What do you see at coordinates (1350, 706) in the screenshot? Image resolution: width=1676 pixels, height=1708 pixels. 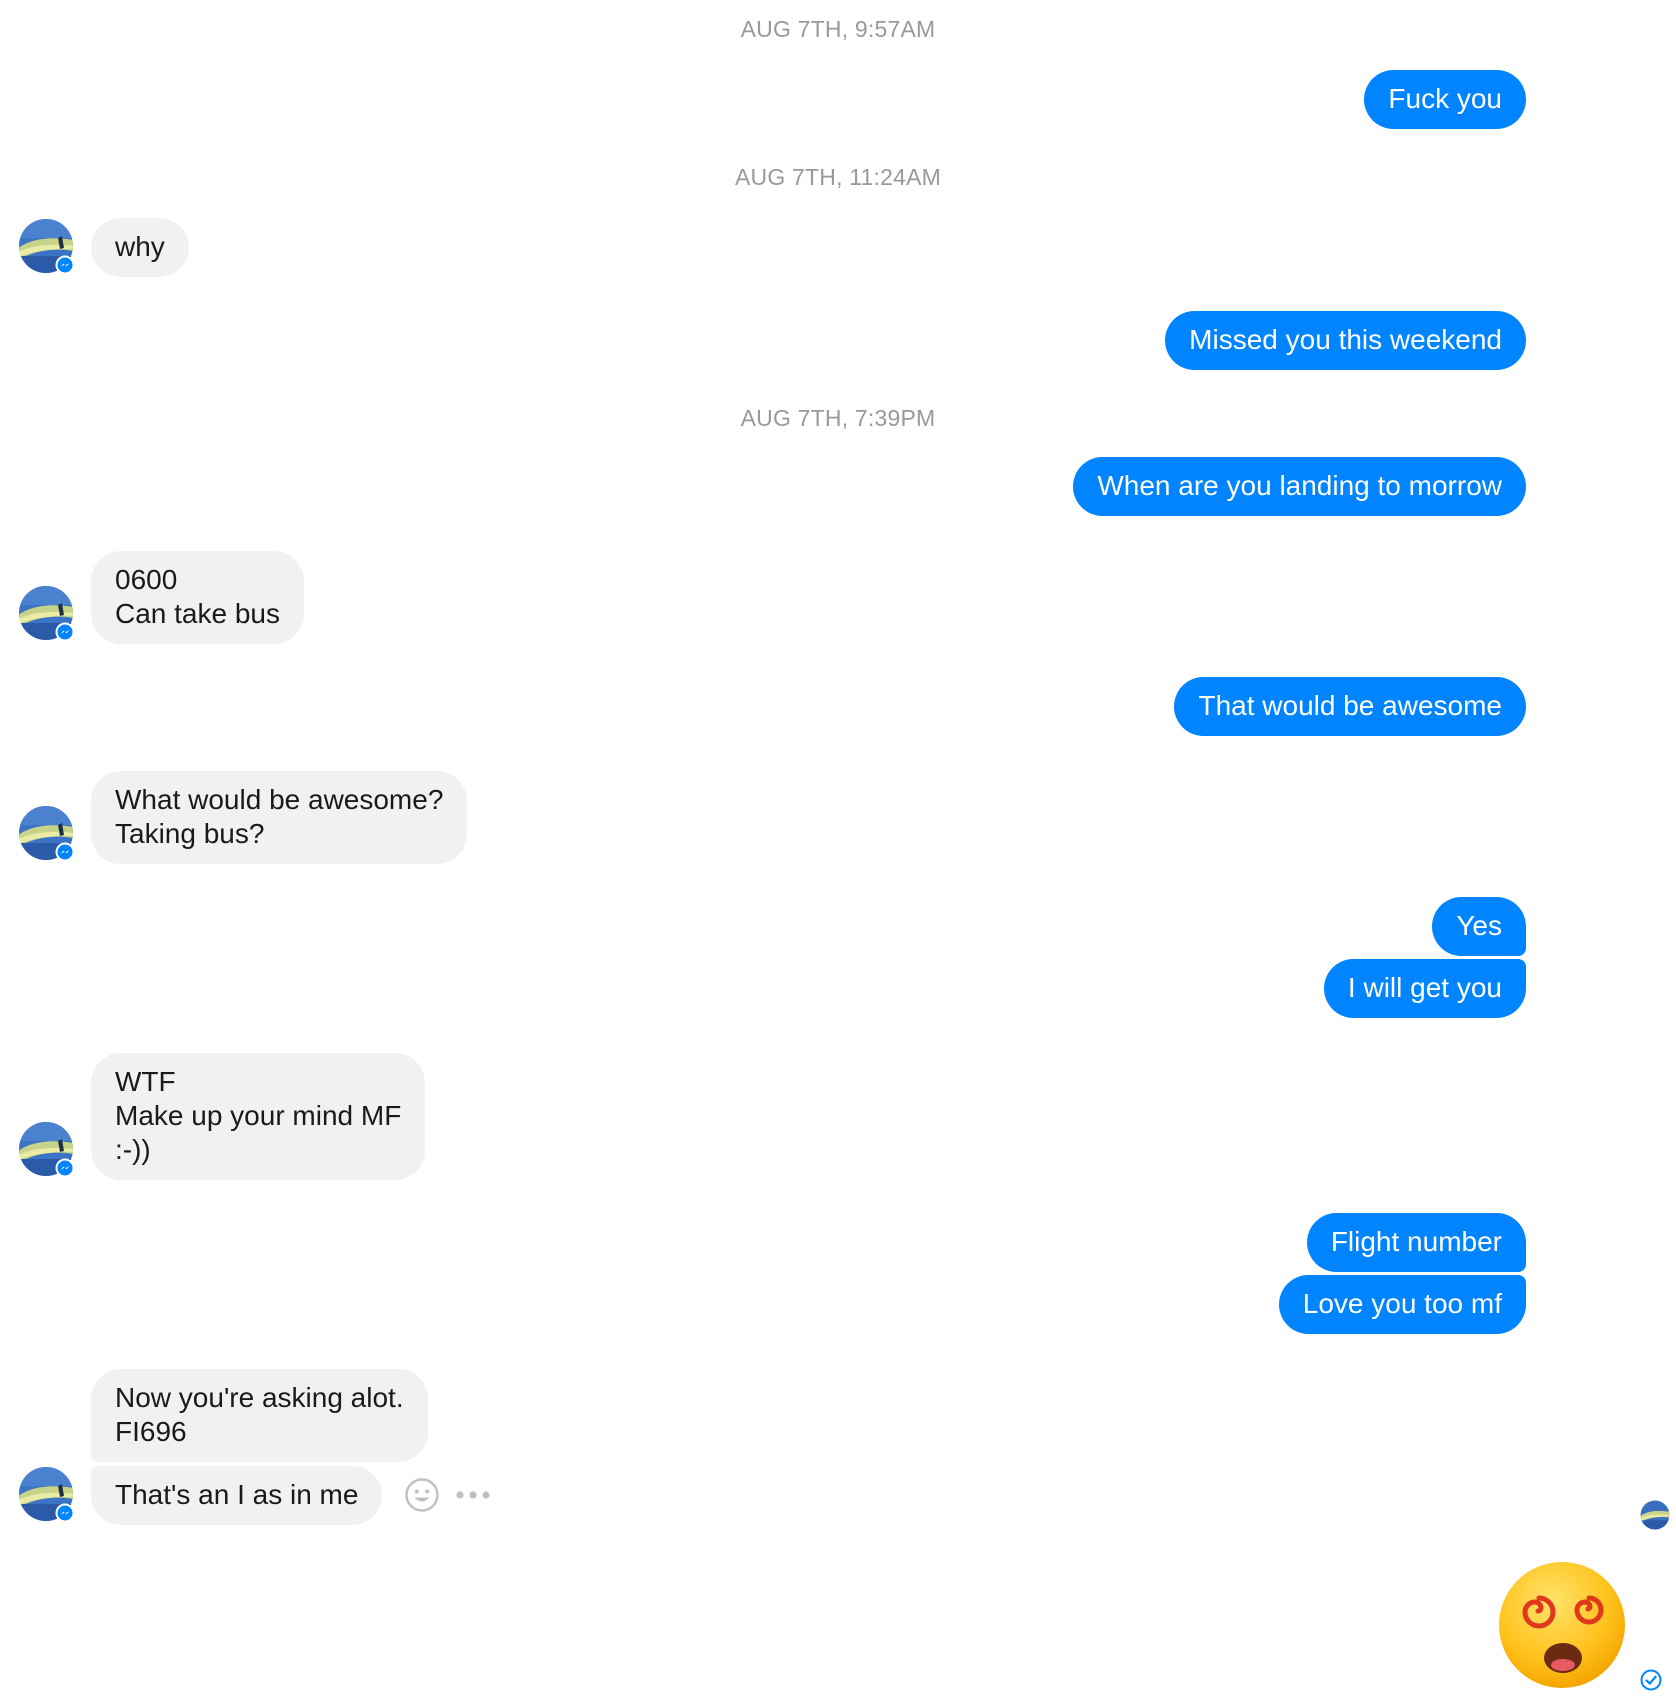 I see `outgoing-message: That would be awesome` at bounding box center [1350, 706].